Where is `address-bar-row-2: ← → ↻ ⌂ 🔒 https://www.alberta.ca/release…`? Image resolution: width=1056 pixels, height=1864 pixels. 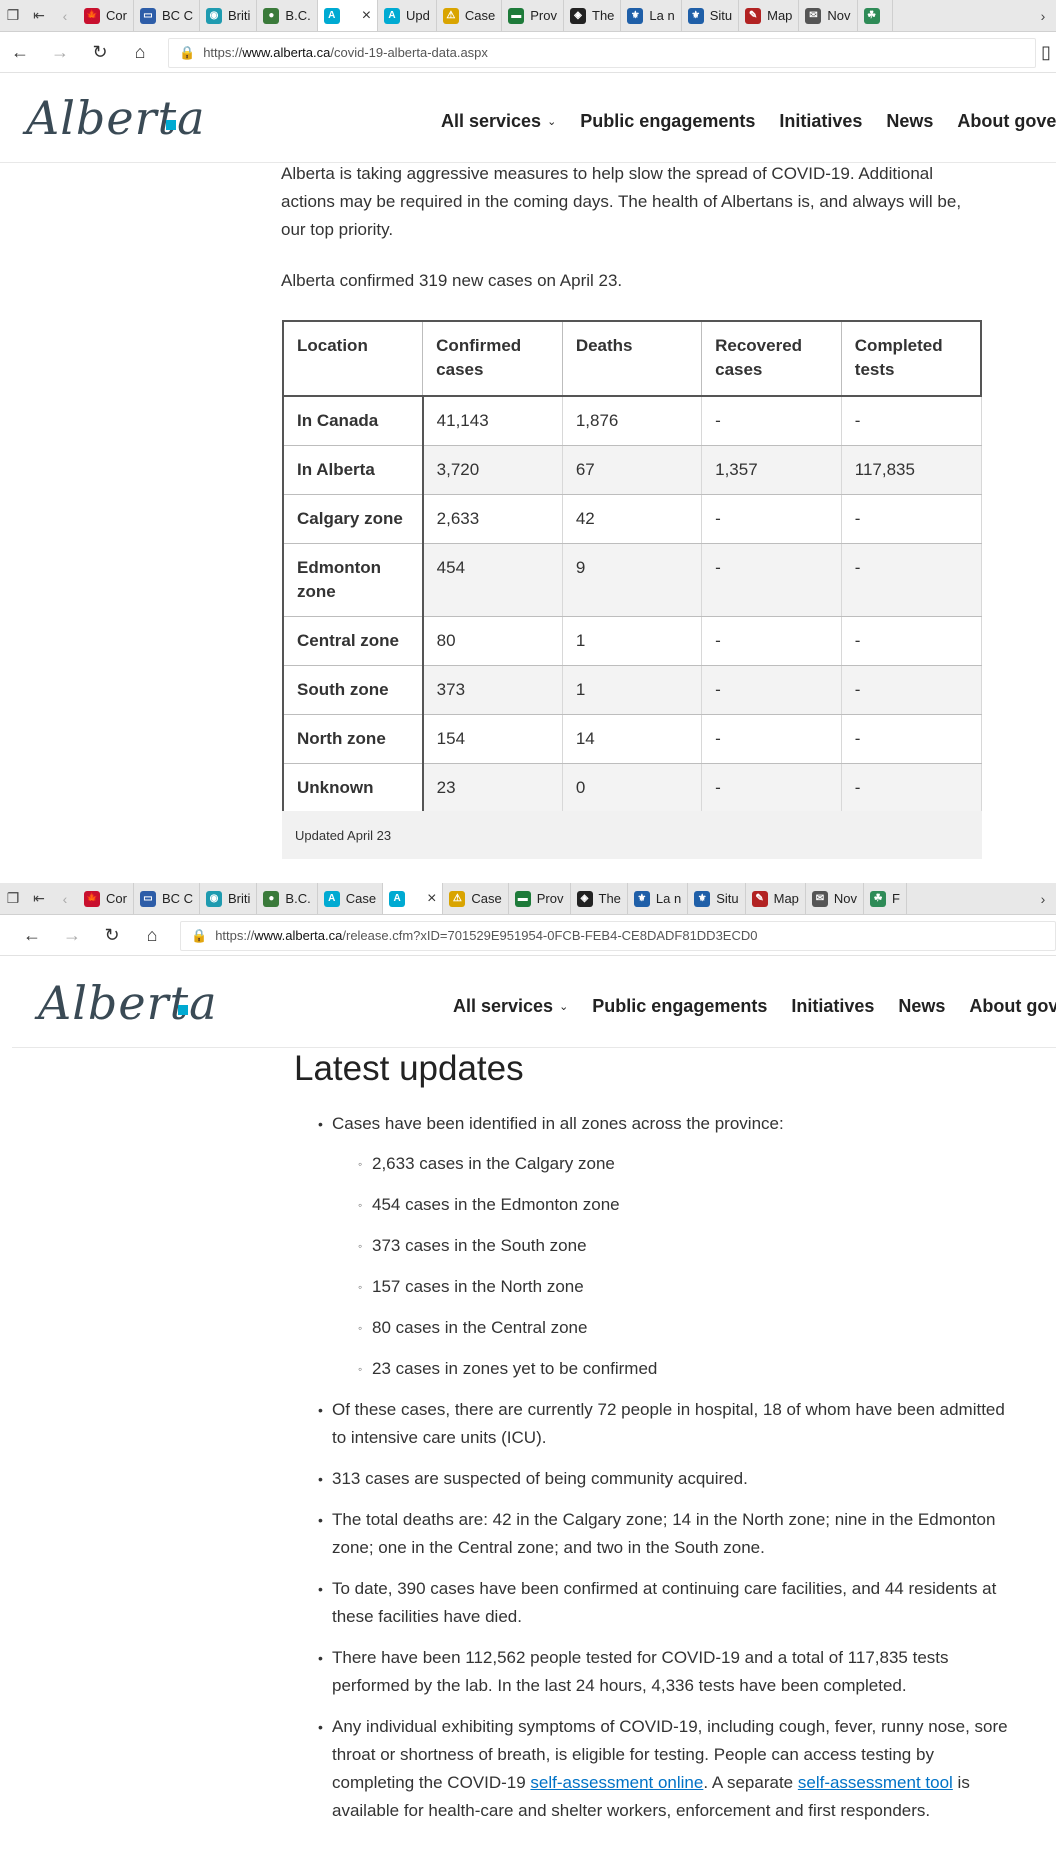
address-bar-row-2: ← → ↻ ⌂ 🔒 https://www.alberta.ca/release… is located at coordinates (528, 936).